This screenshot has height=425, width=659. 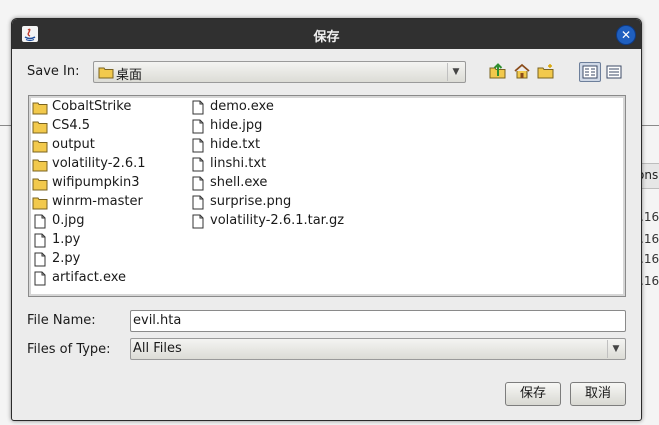 I want to click on save-in-combobox: 桌面 ▼, so click(x=279, y=72).